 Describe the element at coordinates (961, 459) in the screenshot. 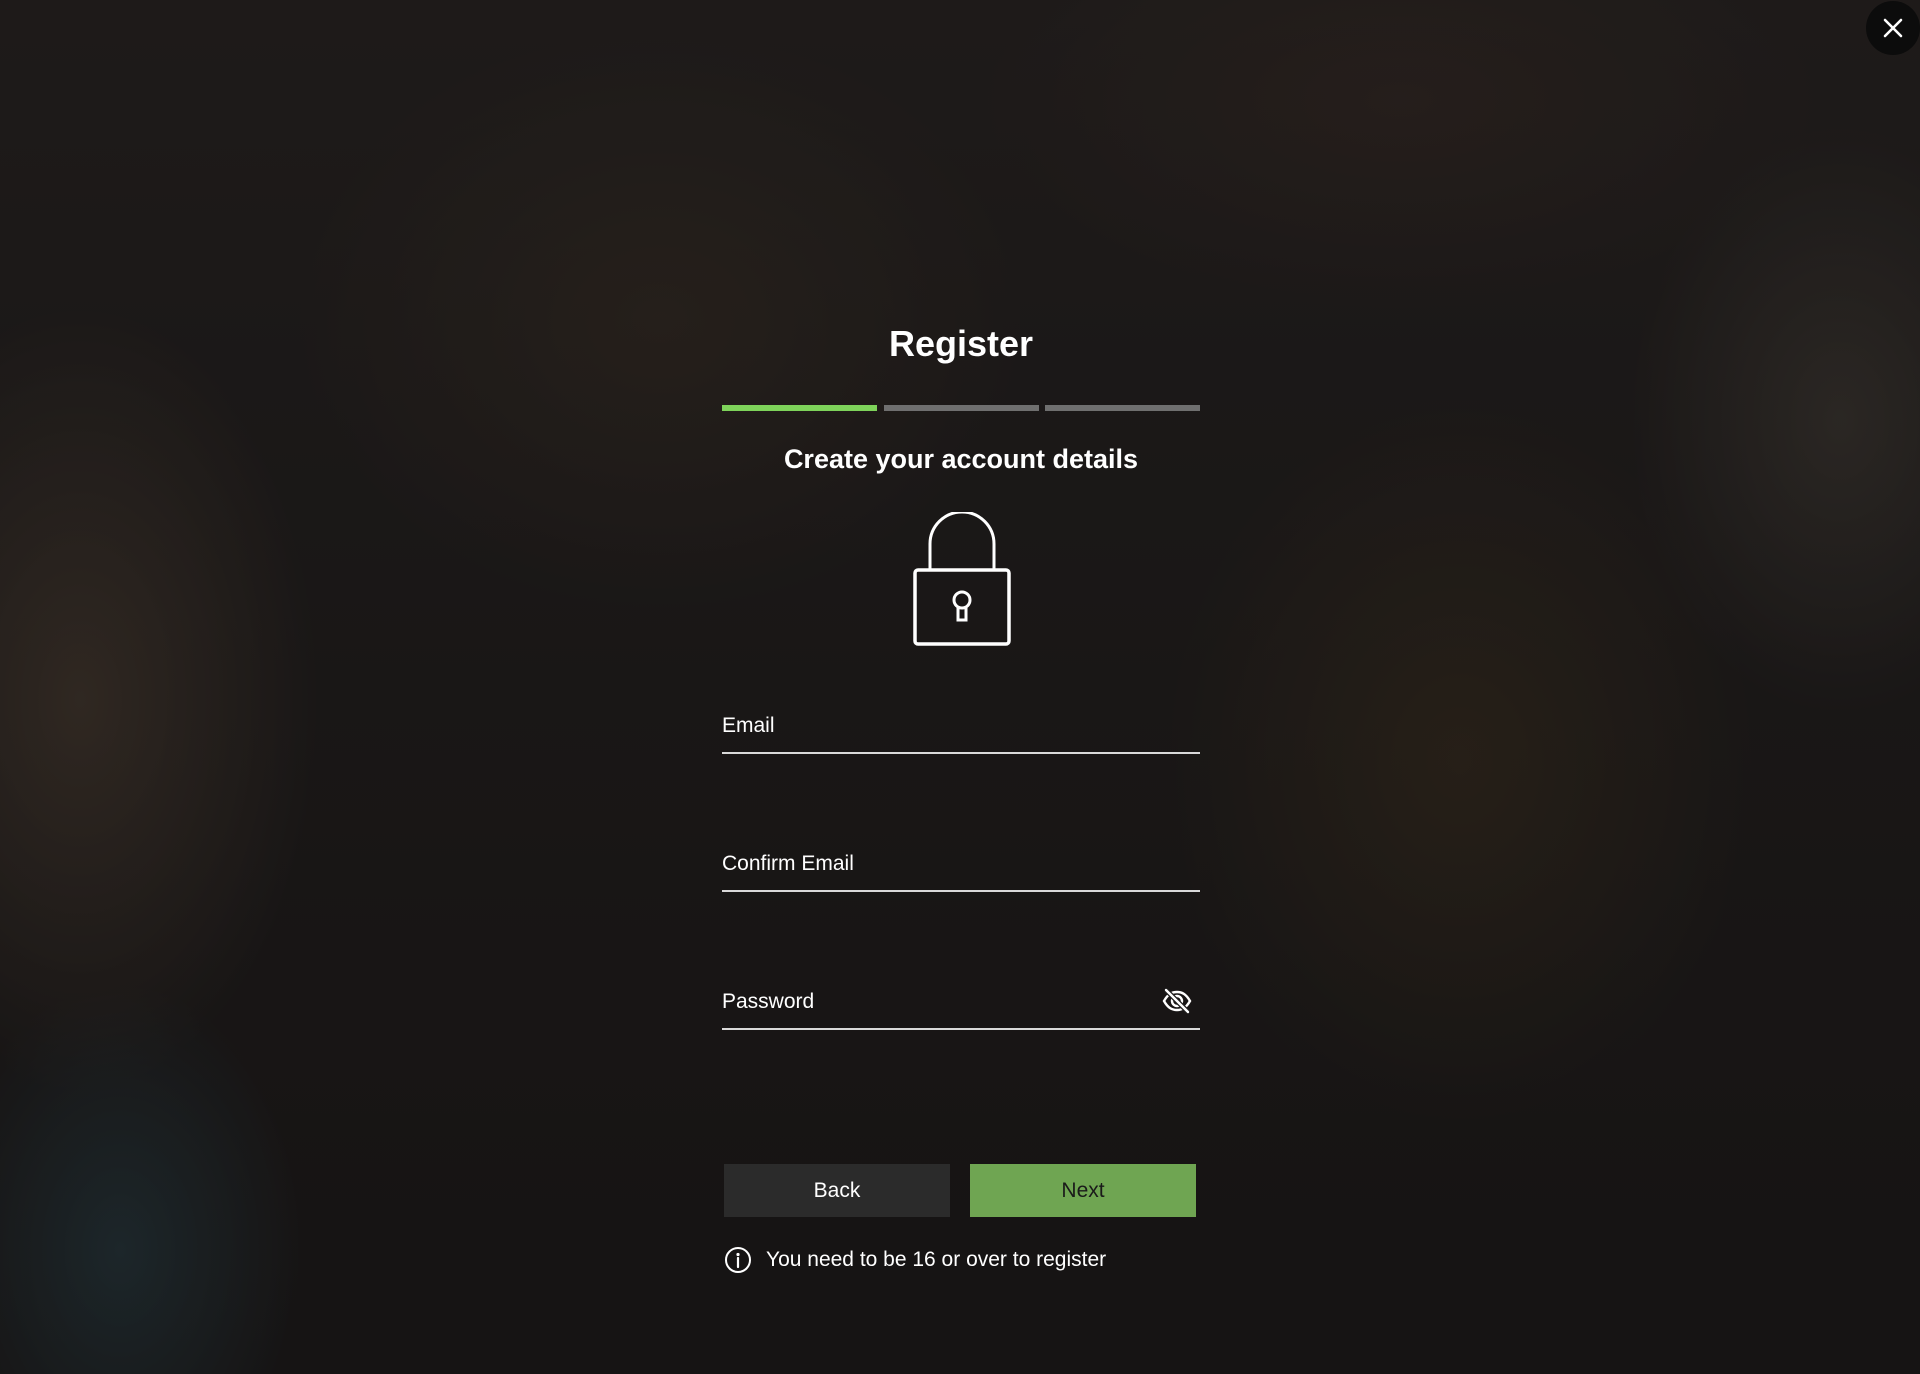

I see `page-subtitle: Create your account details` at that location.